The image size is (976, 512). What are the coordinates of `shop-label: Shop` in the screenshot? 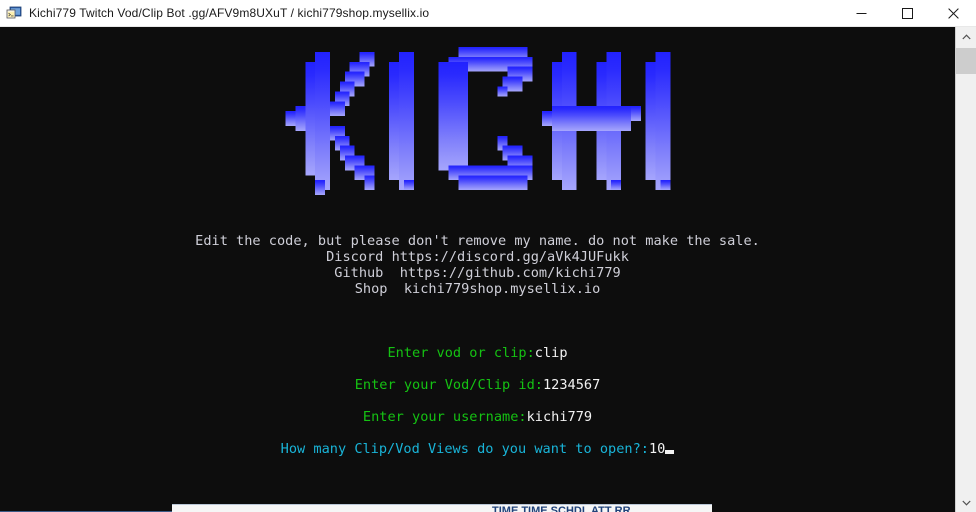 It's located at (371, 289).